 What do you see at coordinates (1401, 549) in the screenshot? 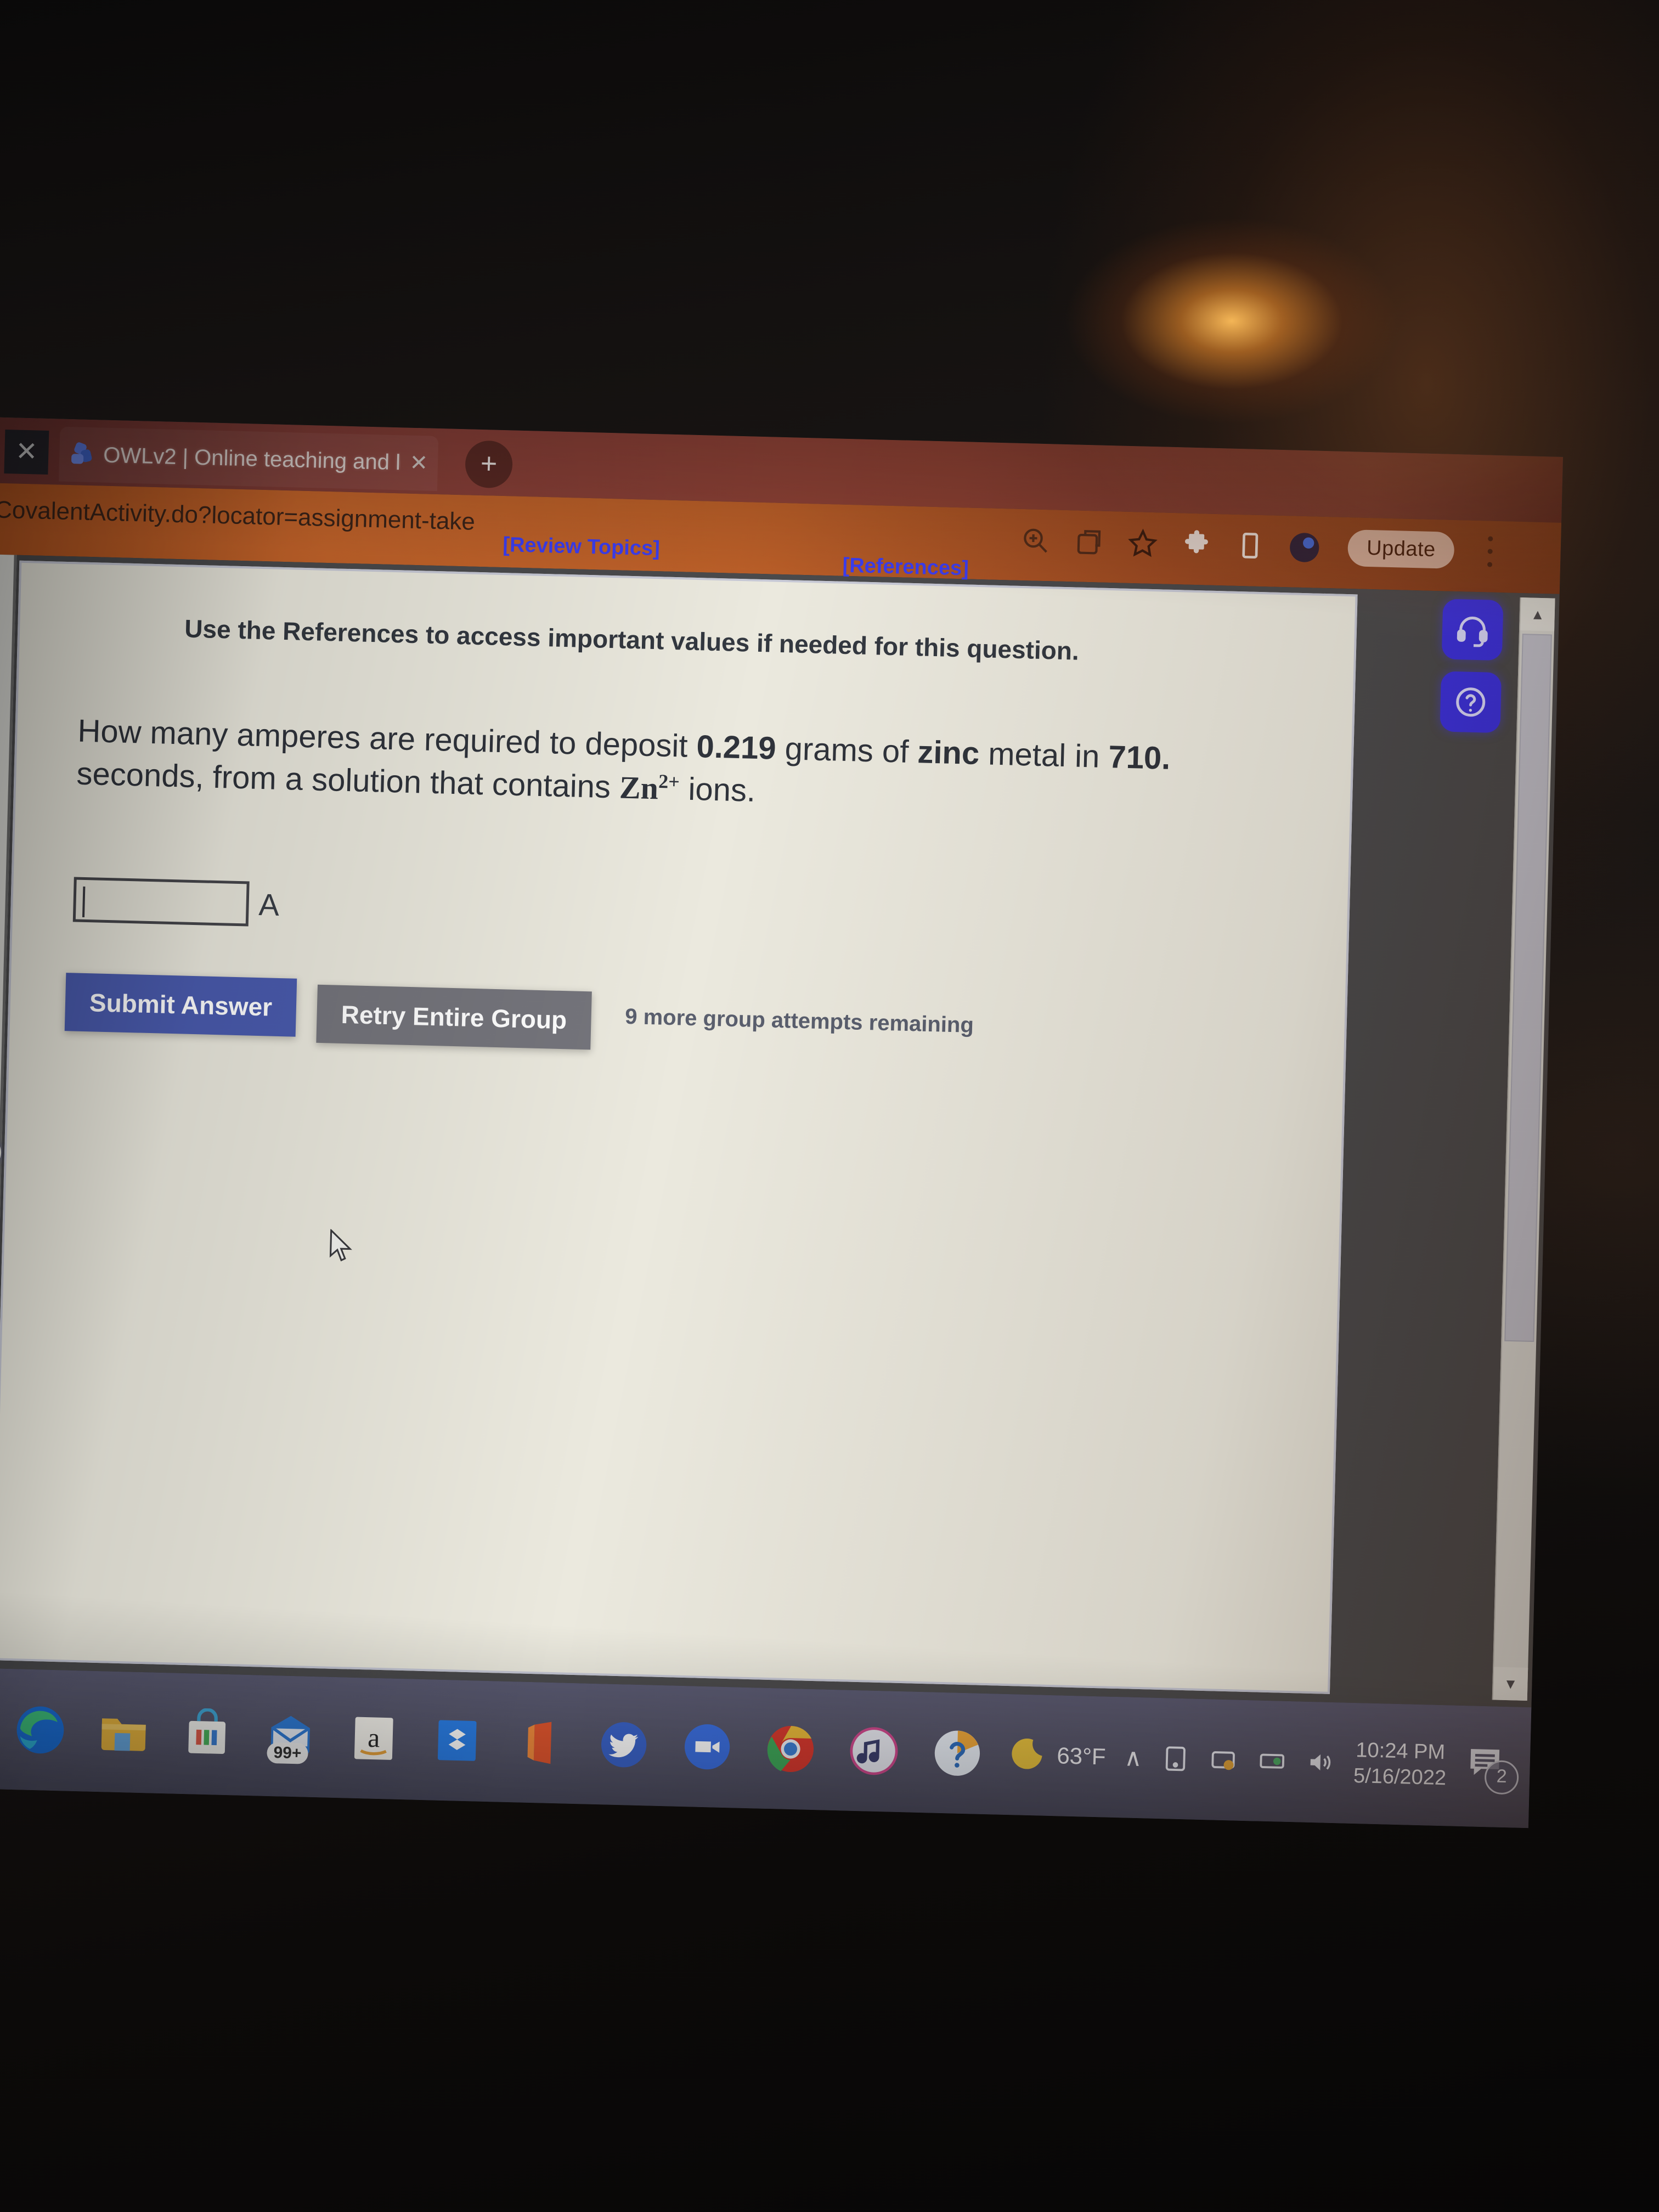
I see `update-button: Update` at bounding box center [1401, 549].